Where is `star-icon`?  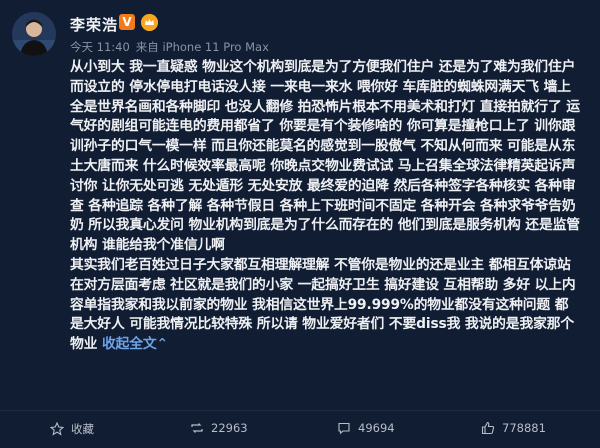 star-icon is located at coordinates (57, 429).